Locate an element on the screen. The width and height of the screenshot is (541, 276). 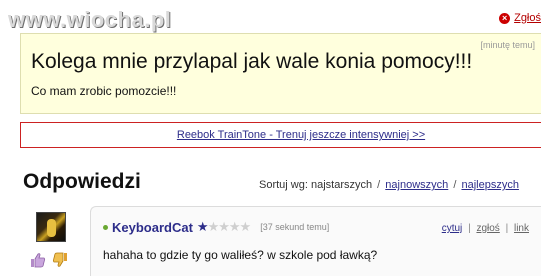
thumbs-down-icon is located at coordinates (60, 260).